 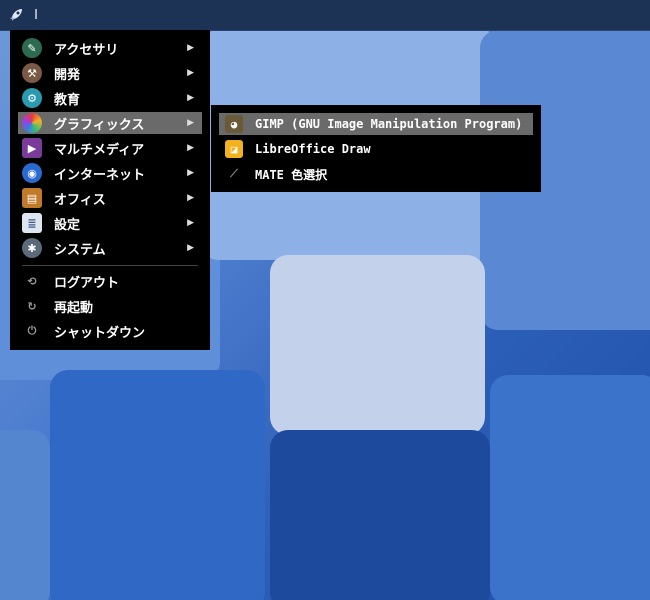 I want to click on menu-item-label: ログアウト, so click(x=87, y=283).